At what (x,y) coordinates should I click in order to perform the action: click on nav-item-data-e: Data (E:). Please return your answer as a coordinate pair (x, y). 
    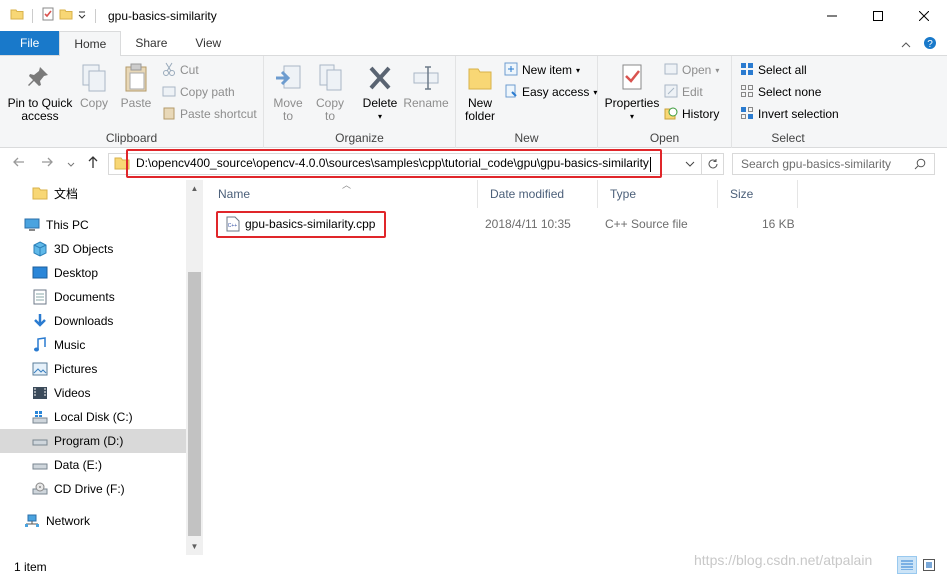
    Looking at the image, I should click on (93, 465).